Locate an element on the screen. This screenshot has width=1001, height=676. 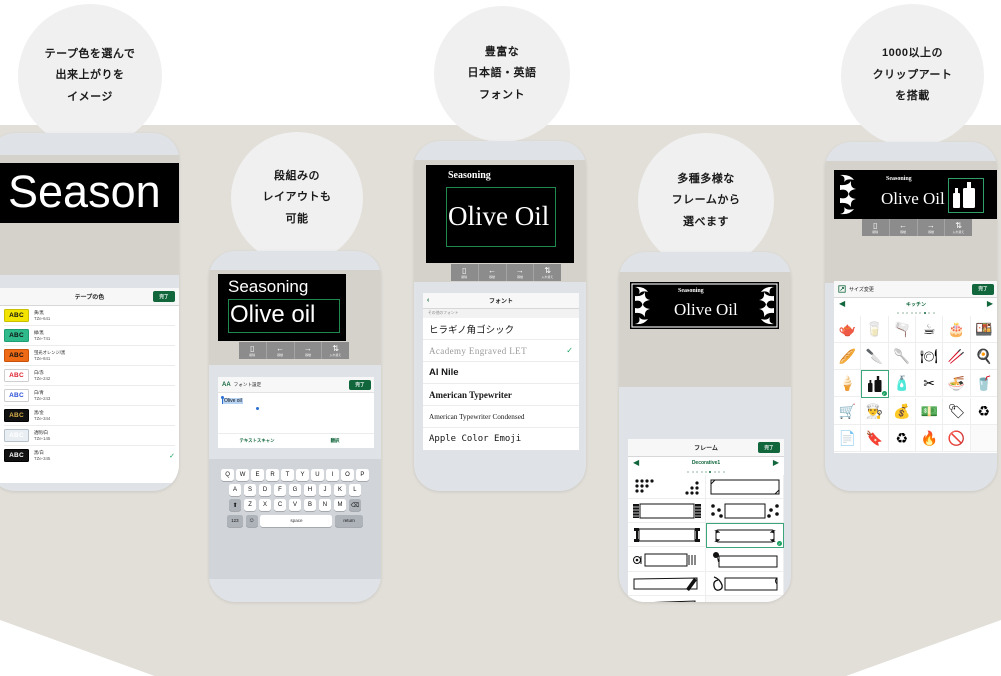
key-n: N is located at coordinates (325, 505).